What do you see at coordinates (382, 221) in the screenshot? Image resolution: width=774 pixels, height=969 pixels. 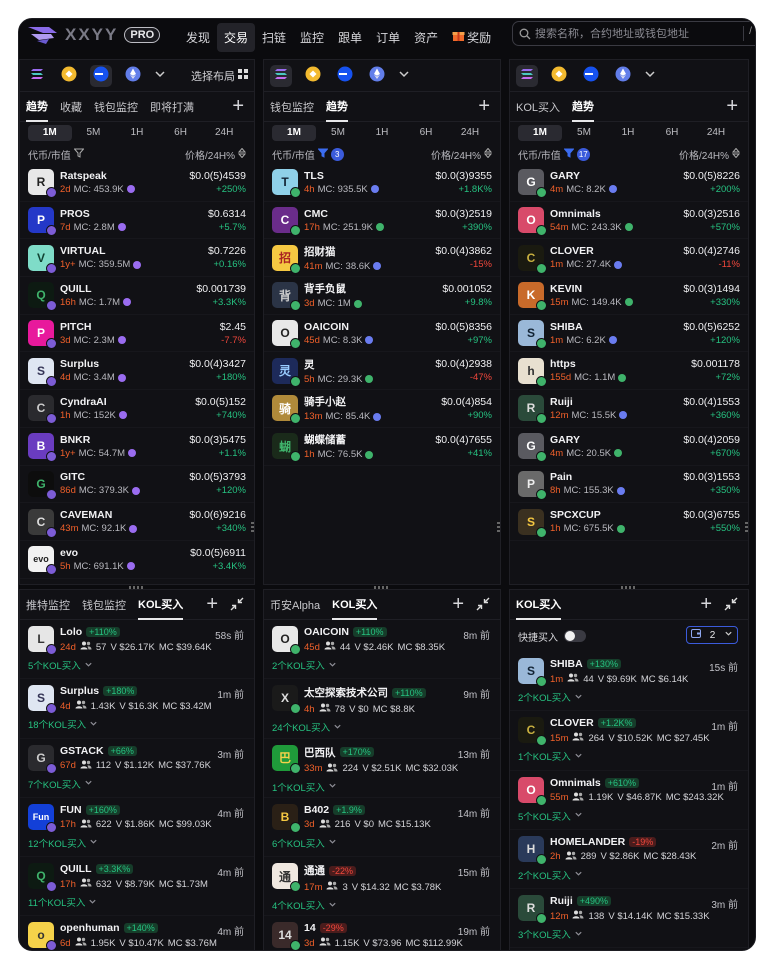 I see `token-row: C CMC 17h MC: 251.9K $0.0(3)2519 +390%` at bounding box center [382, 221].